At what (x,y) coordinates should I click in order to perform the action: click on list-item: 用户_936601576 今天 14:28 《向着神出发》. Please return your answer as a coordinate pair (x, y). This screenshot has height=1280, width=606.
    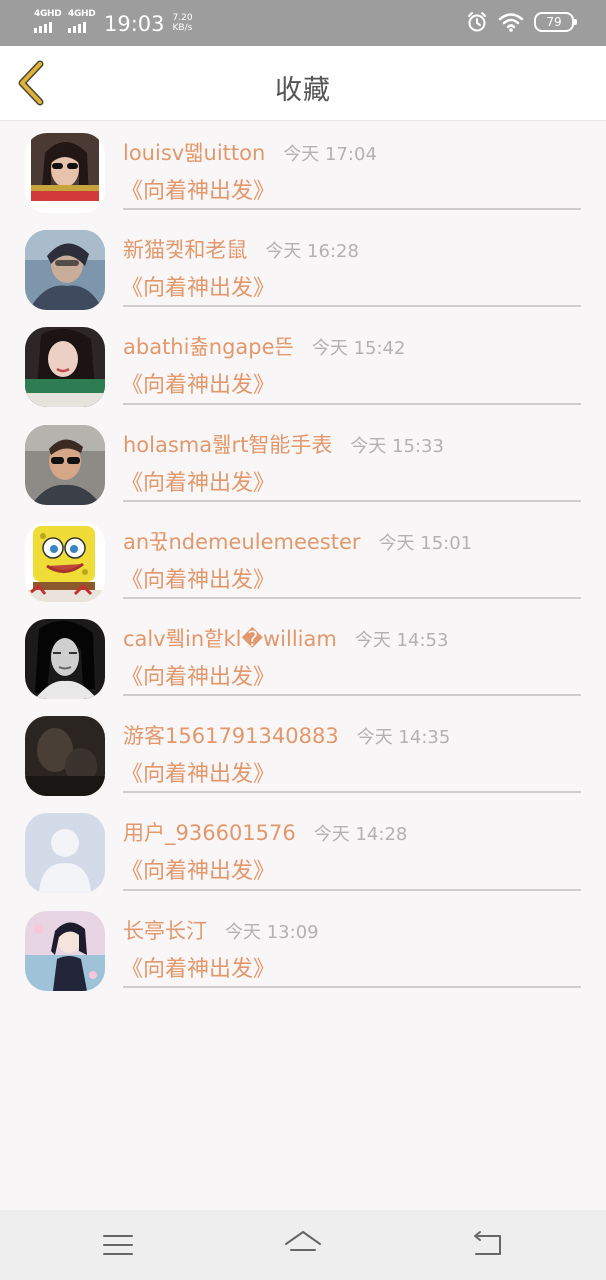
    Looking at the image, I should click on (303, 849).